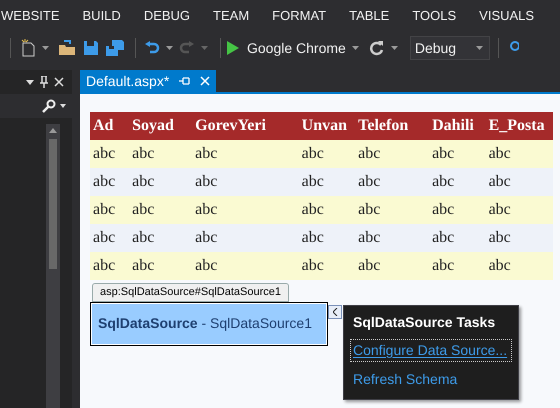 Image resolution: width=560 pixels, height=408 pixels. I want to click on configuration-dropdown: Debug, so click(450, 48).